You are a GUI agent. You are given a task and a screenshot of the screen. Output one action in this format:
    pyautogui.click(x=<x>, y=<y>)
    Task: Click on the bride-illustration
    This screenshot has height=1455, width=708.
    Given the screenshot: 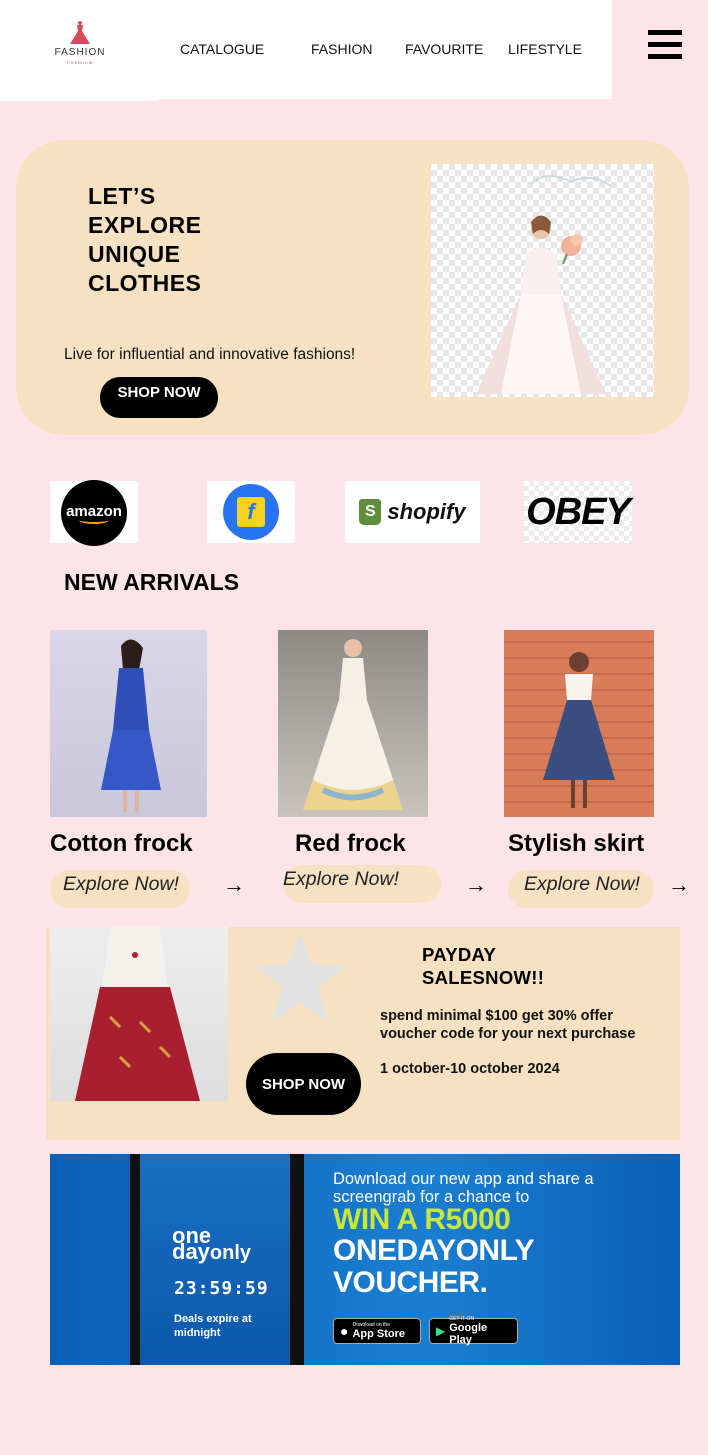 What is the action you would take?
    pyautogui.click(x=544, y=284)
    